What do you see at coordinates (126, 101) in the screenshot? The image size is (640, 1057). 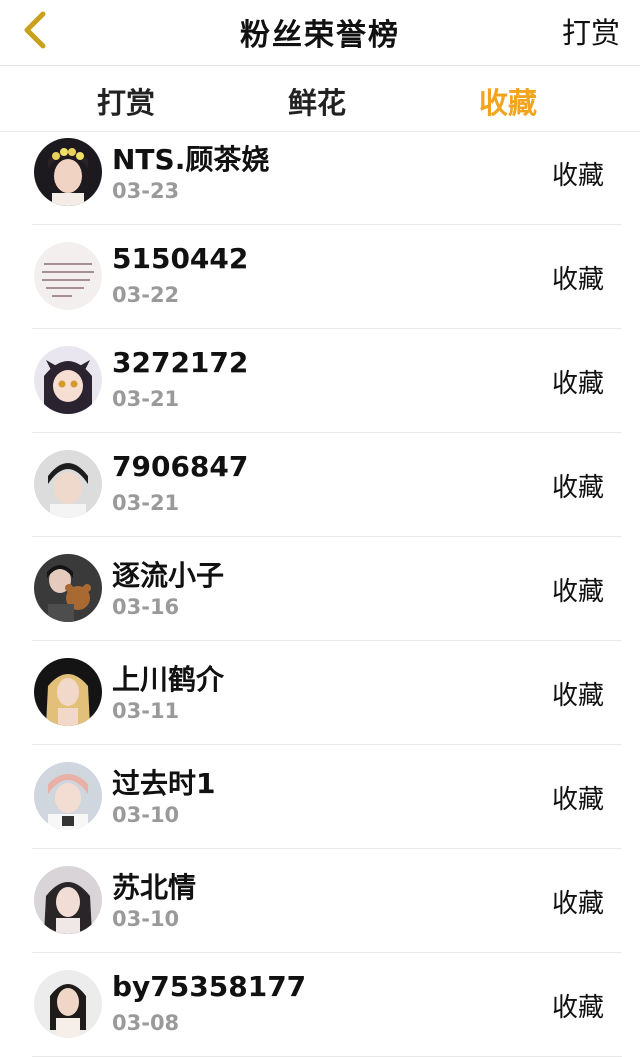 I see `tab-reward: 打赏` at bounding box center [126, 101].